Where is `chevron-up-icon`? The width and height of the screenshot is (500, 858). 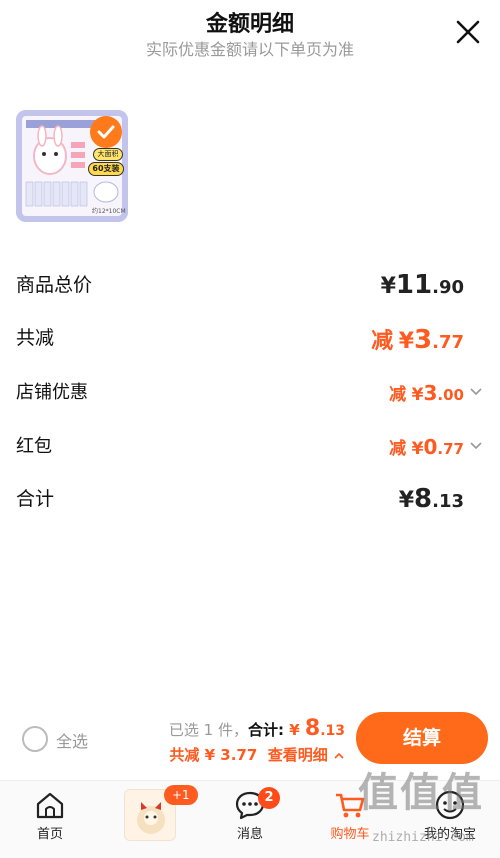 chevron-up-icon is located at coordinates (339, 756).